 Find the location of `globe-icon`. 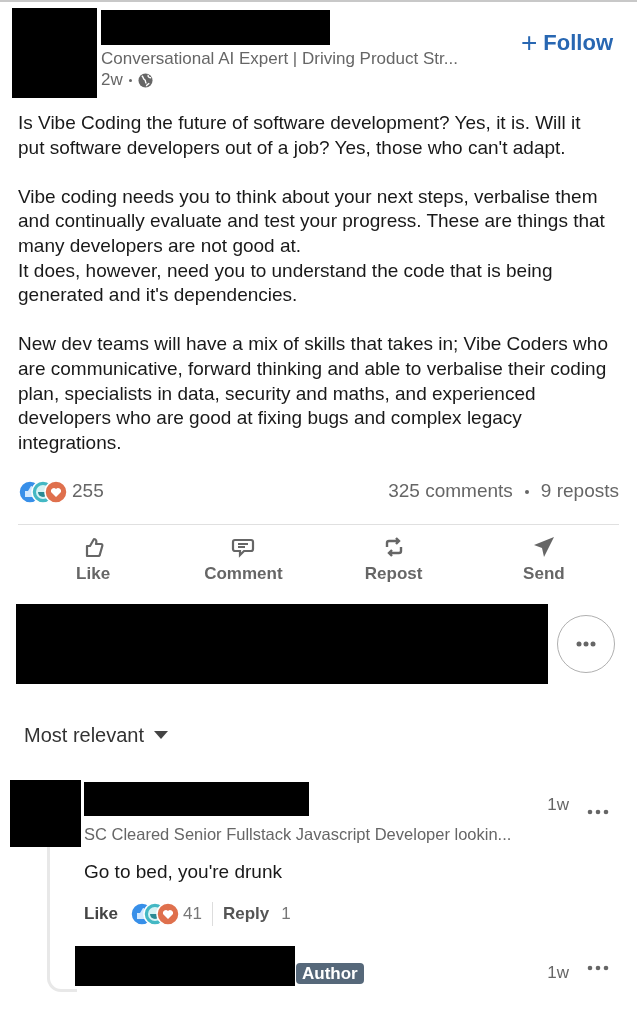

globe-icon is located at coordinates (145, 80).